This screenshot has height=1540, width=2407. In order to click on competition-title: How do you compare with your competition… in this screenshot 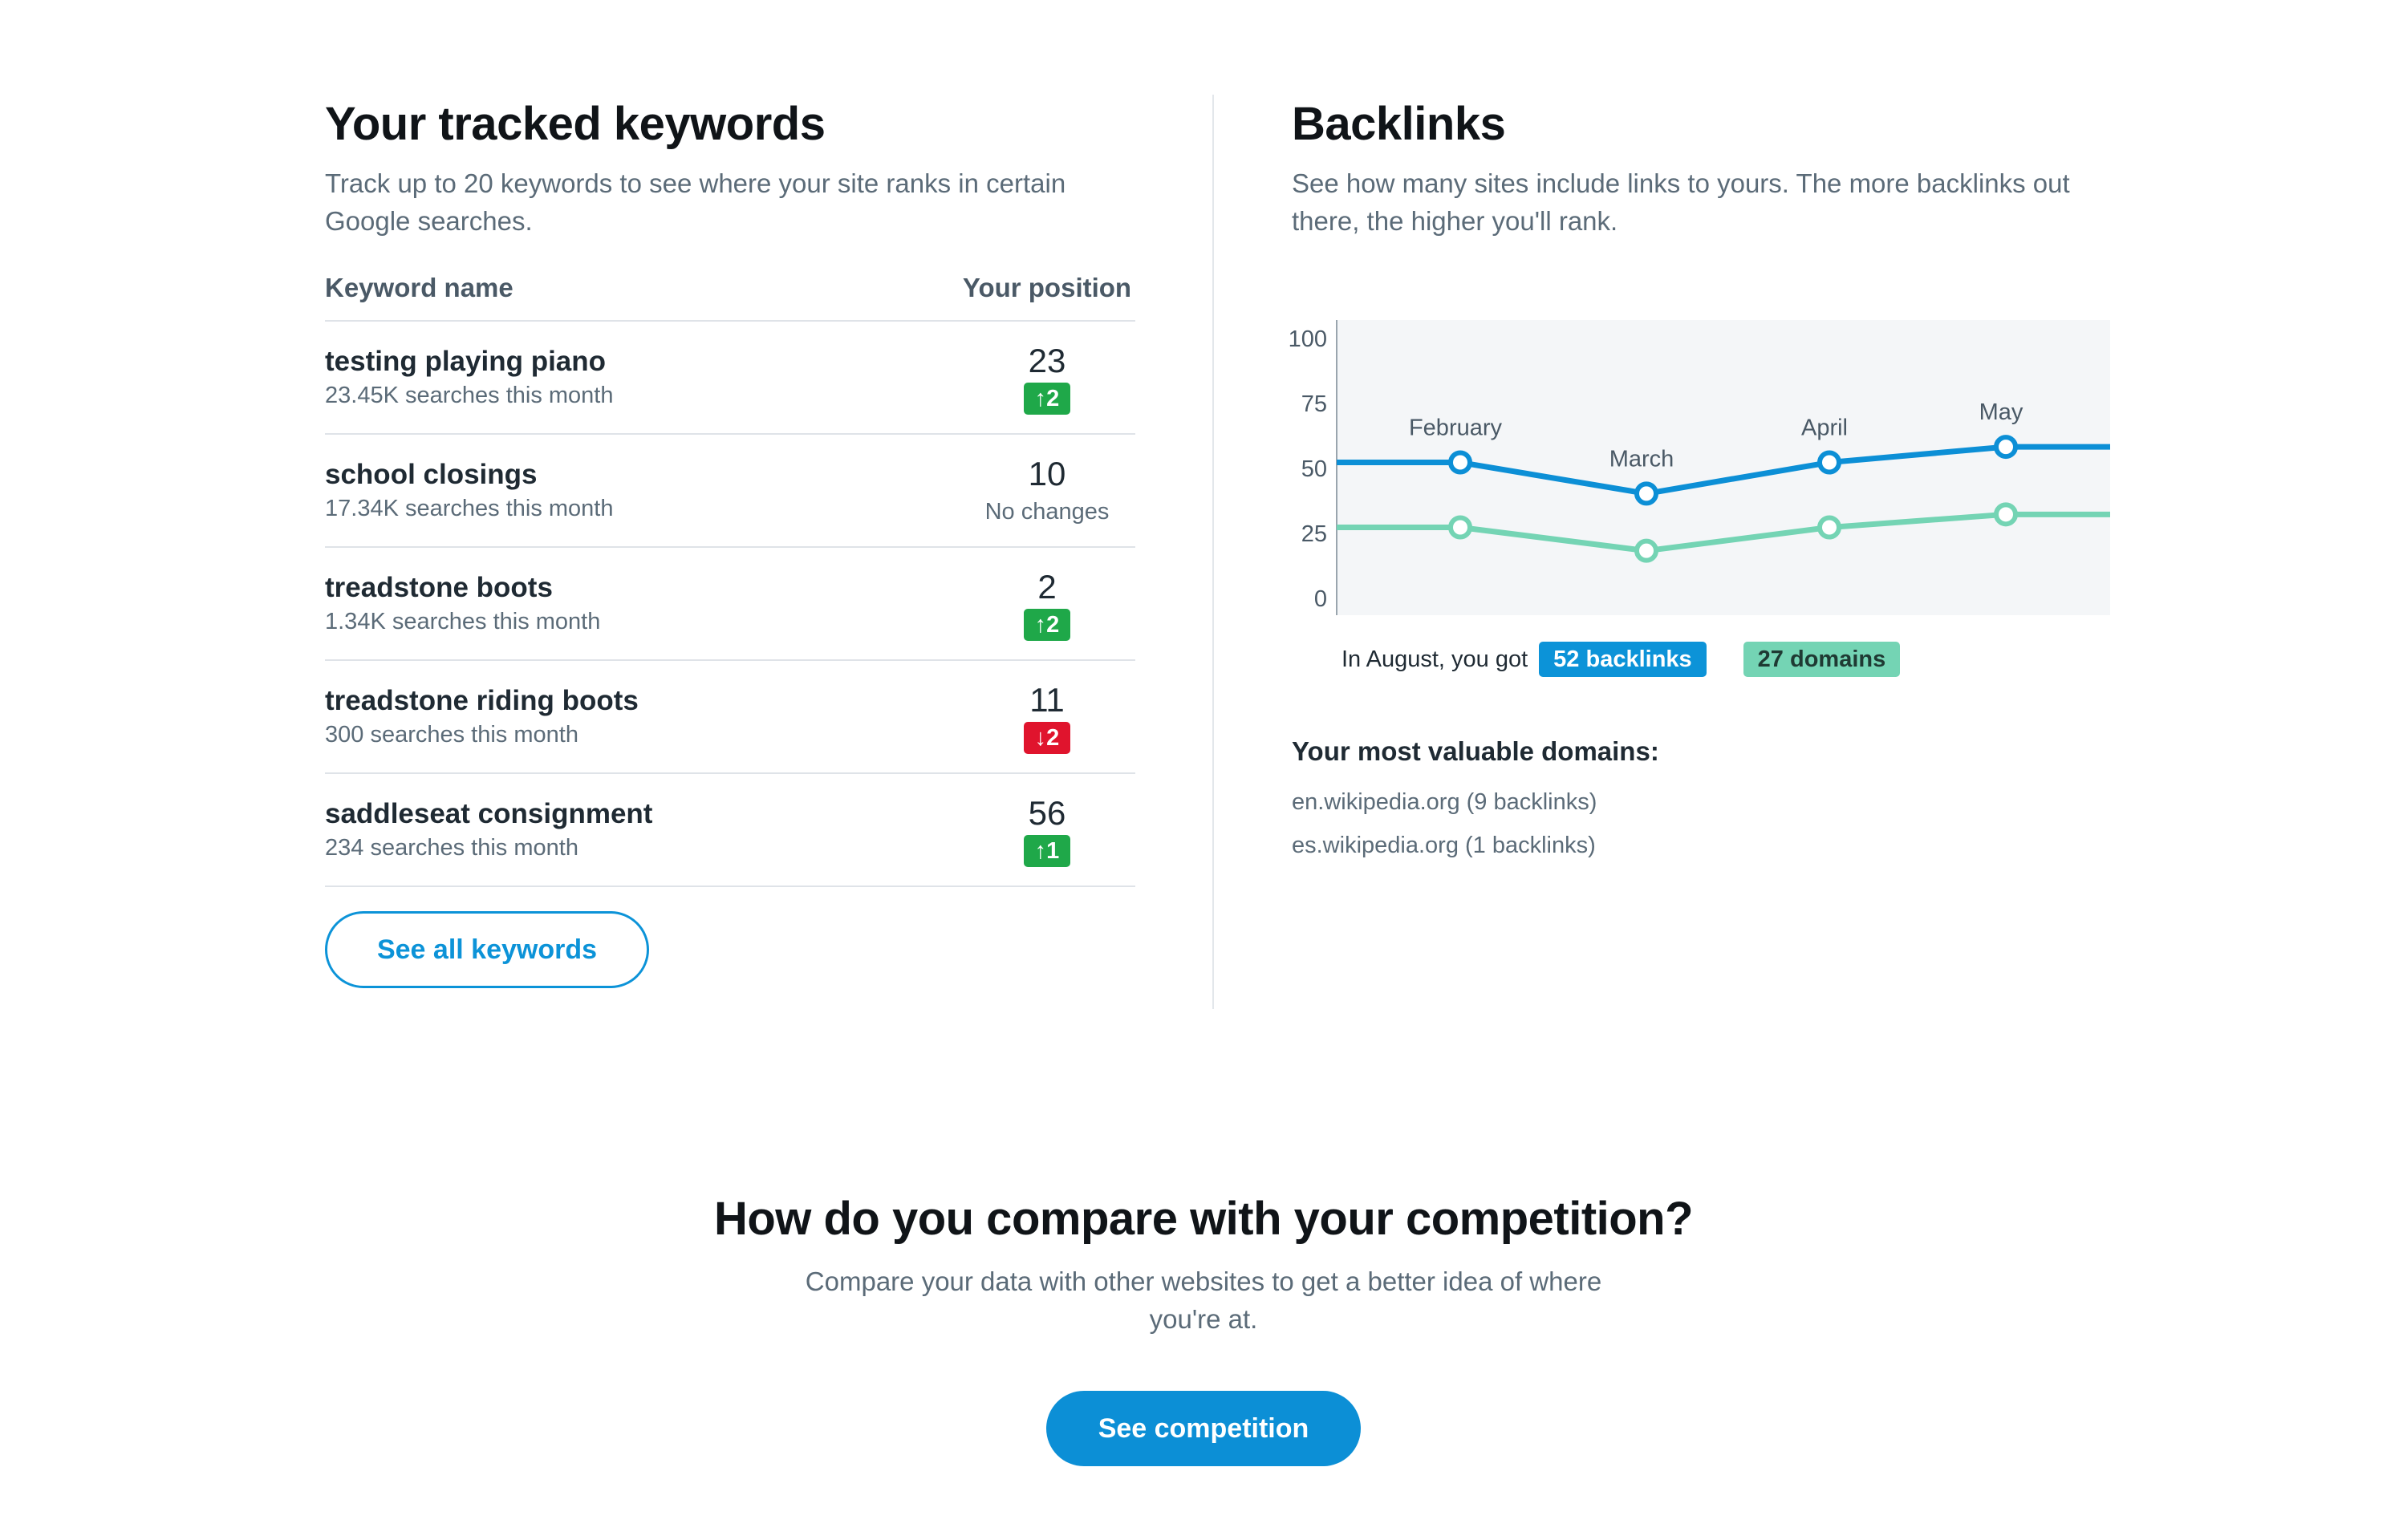, I will do `click(1203, 1219)`.